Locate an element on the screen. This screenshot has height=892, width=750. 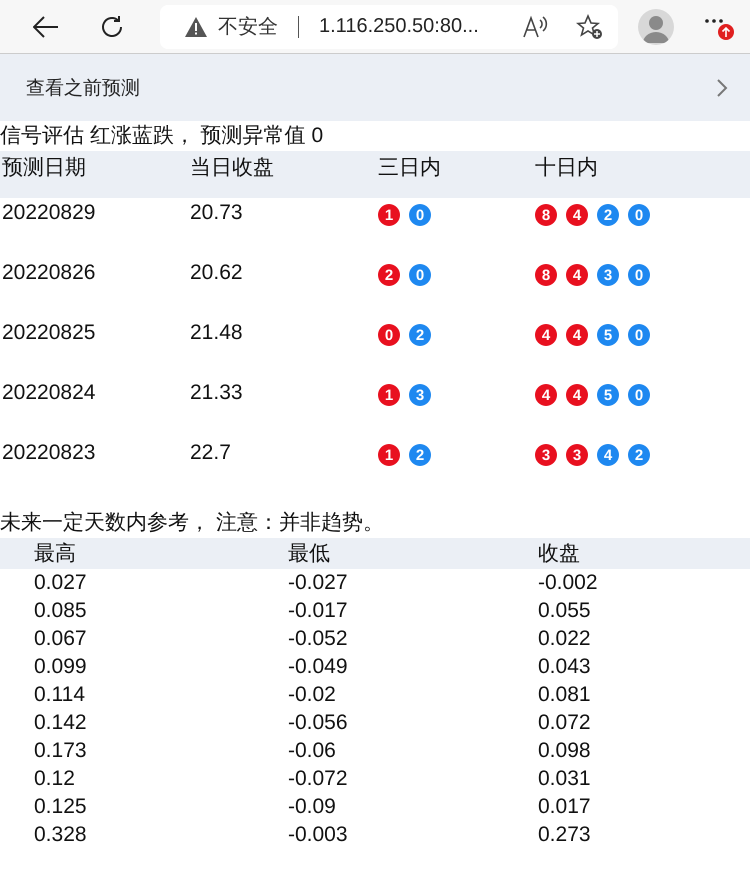
table-cell-text: 0.017 is located at coordinates (565, 807).